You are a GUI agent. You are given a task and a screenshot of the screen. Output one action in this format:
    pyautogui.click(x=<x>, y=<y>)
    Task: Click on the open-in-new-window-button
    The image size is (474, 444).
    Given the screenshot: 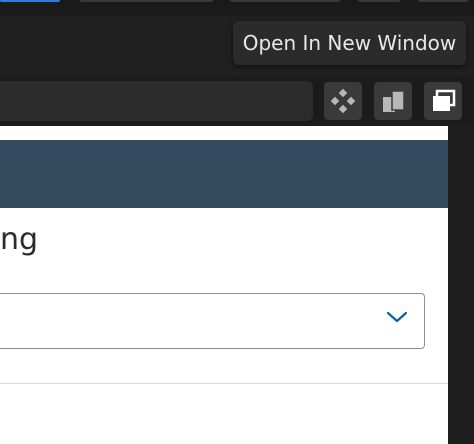 What is the action you would take?
    pyautogui.click(x=443, y=101)
    